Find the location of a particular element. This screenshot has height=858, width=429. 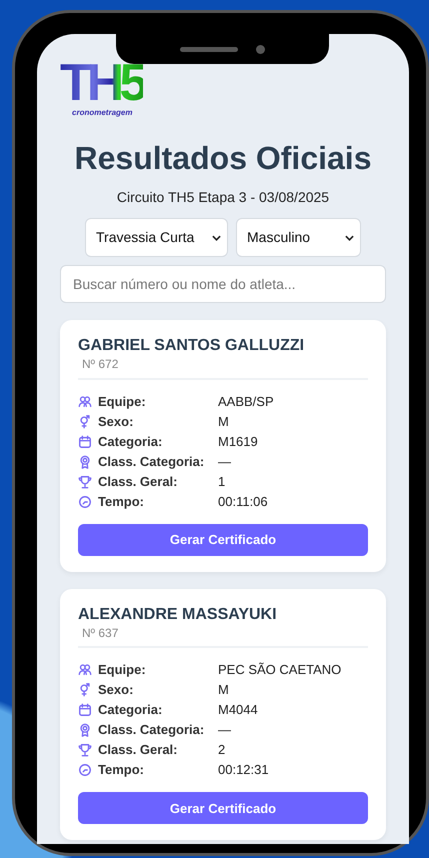

page-title: Resultados Oficiais is located at coordinates (223, 158).